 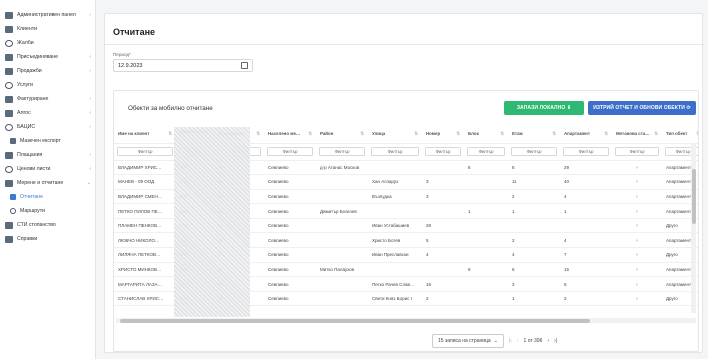 What do you see at coordinates (290, 240) in the screenshot?
I see `table-cell: Севлиево` at bounding box center [290, 240].